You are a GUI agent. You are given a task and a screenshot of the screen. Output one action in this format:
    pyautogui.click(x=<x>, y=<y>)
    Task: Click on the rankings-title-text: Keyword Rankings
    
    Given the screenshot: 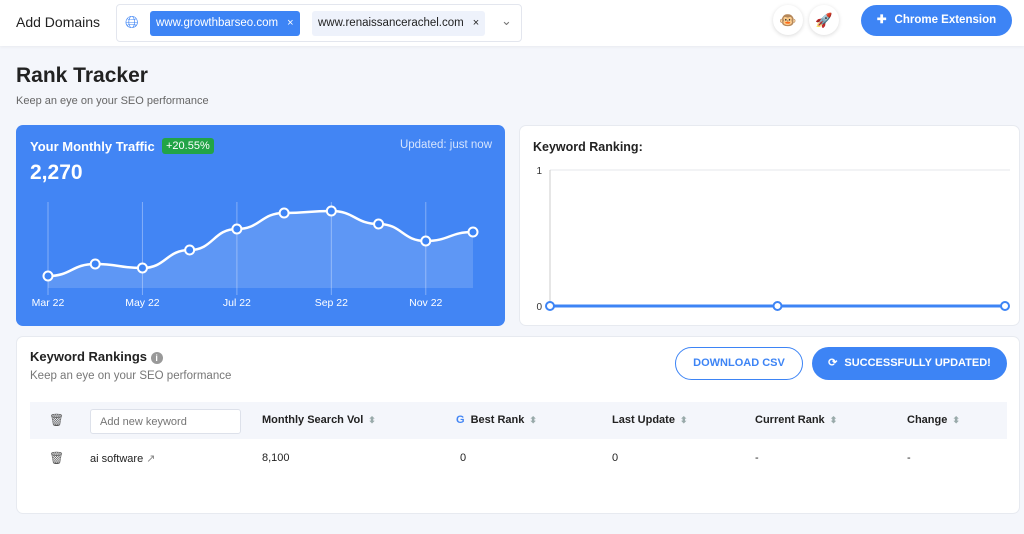 What is the action you would take?
    pyautogui.click(x=89, y=356)
    